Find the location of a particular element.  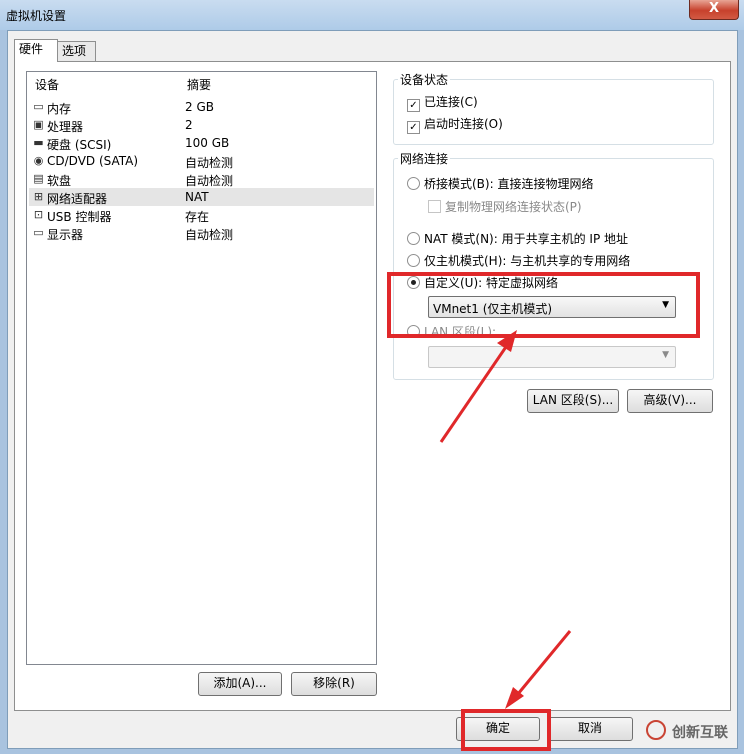

device-list-header: 设备 摘要 is located at coordinates (201, 82).